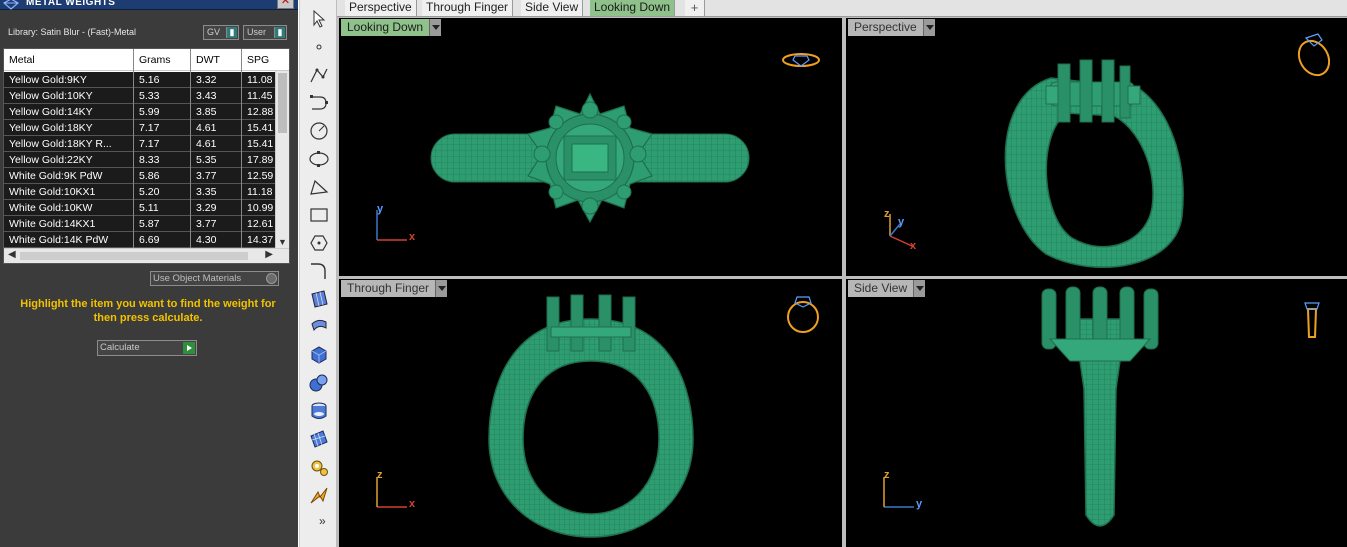 The width and height of the screenshot is (1347, 547). Describe the element at coordinates (319, 187) in the screenshot. I see `arc-icon` at that location.